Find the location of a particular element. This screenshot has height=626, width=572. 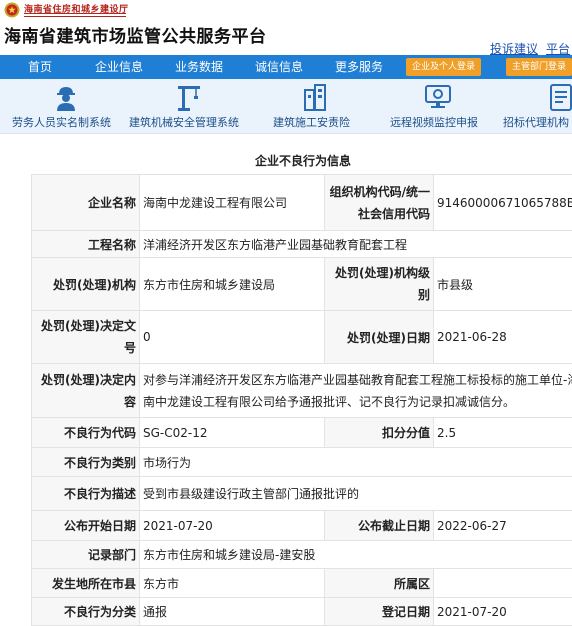

district-value is located at coordinates (503, 583).